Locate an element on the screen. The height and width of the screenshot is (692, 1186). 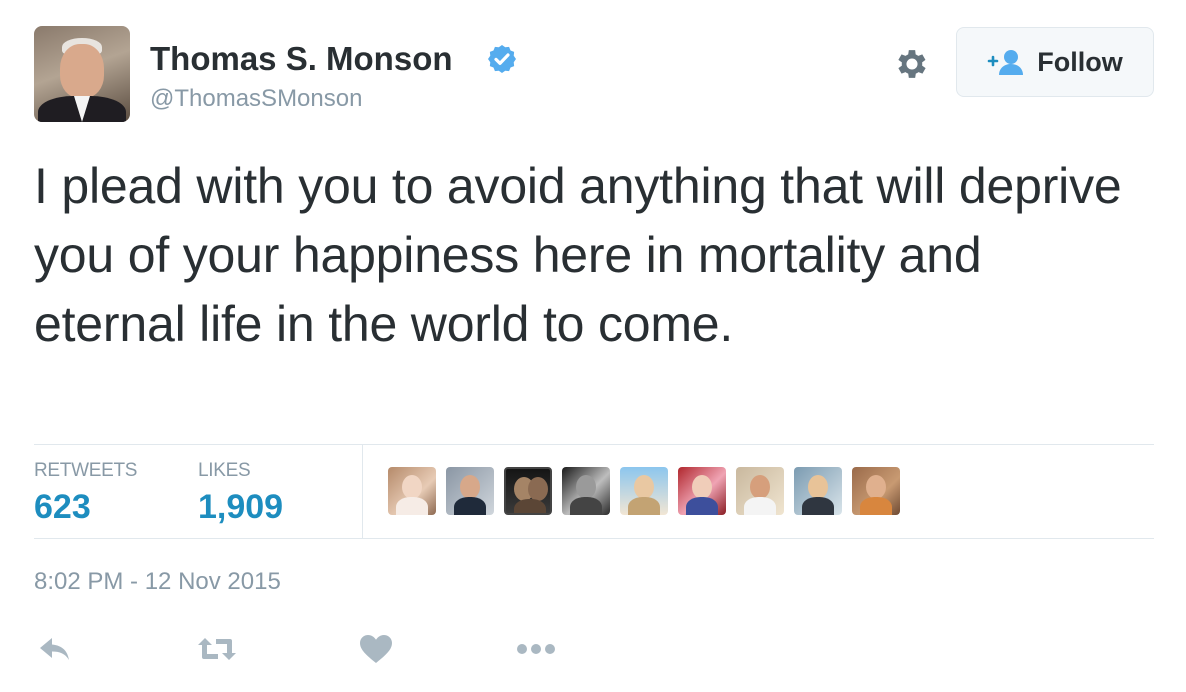
author-name: Thomas S. Monson is located at coordinates (301, 59).